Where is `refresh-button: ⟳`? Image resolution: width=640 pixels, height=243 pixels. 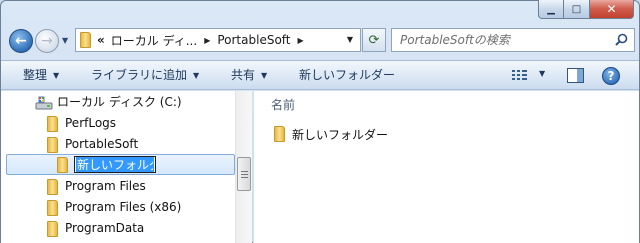
refresh-button: ⟳ is located at coordinates (374, 40).